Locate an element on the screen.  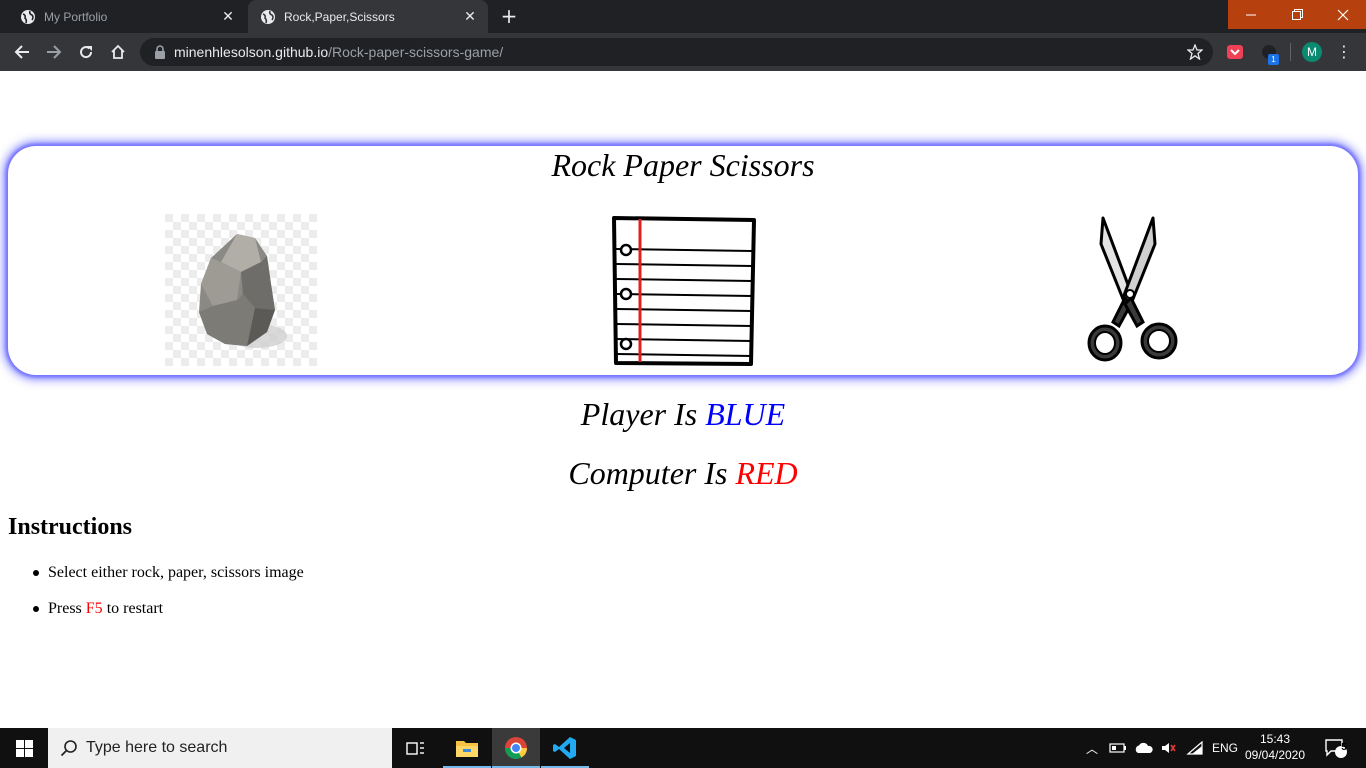
chrome-icon is located at coordinates (516, 748).